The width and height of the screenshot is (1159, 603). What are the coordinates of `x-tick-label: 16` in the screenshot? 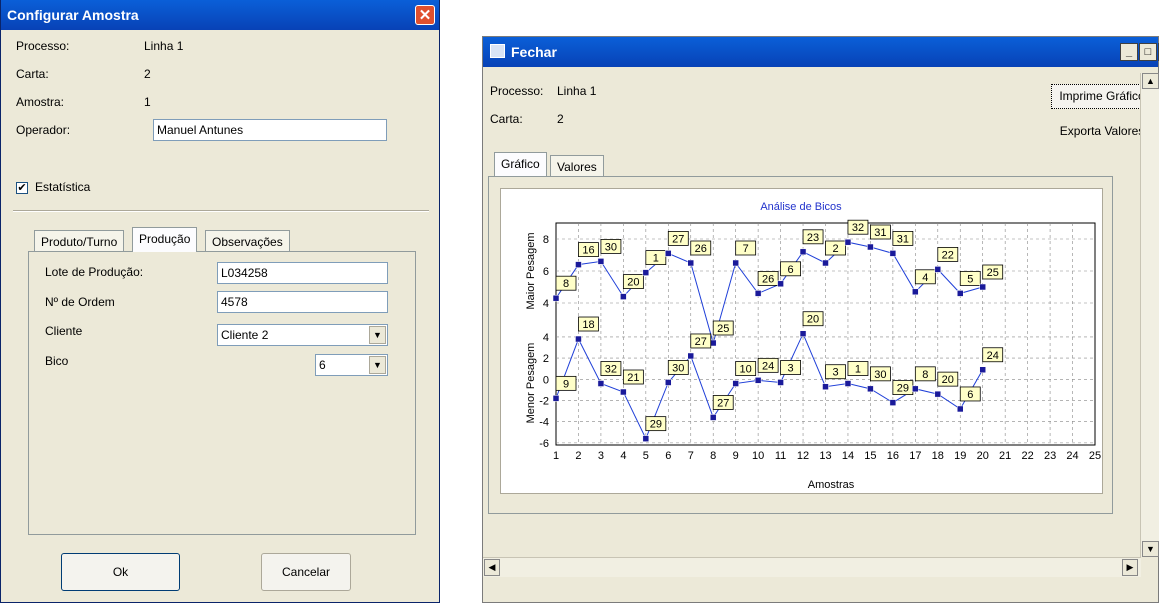 It's located at (893, 456).